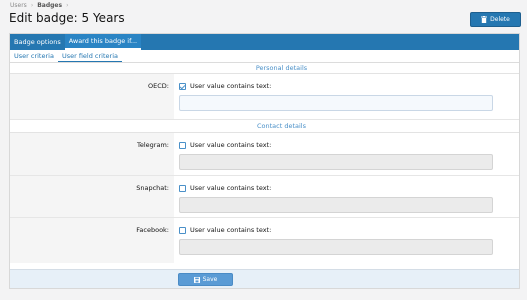 This screenshot has width=527, height=300. I want to click on oecd-text-input, so click(336, 103).